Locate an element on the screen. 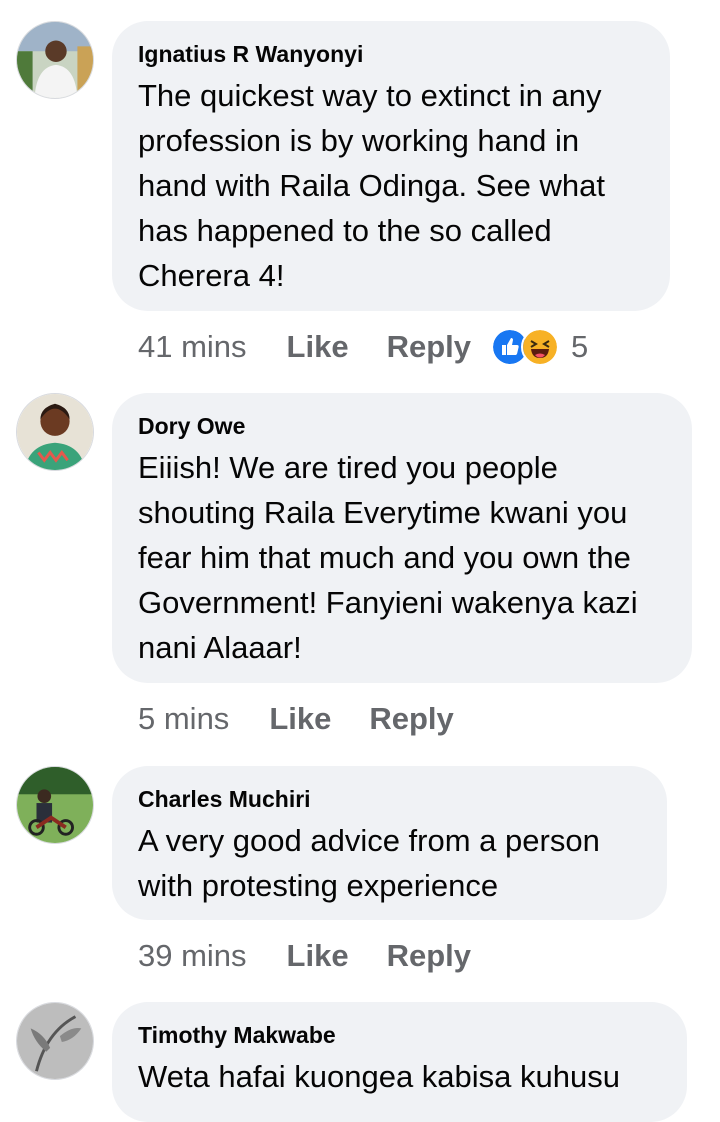 This screenshot has width=720, height=1122. comment-author: Dory Owe is located at coordinates (402, 426).